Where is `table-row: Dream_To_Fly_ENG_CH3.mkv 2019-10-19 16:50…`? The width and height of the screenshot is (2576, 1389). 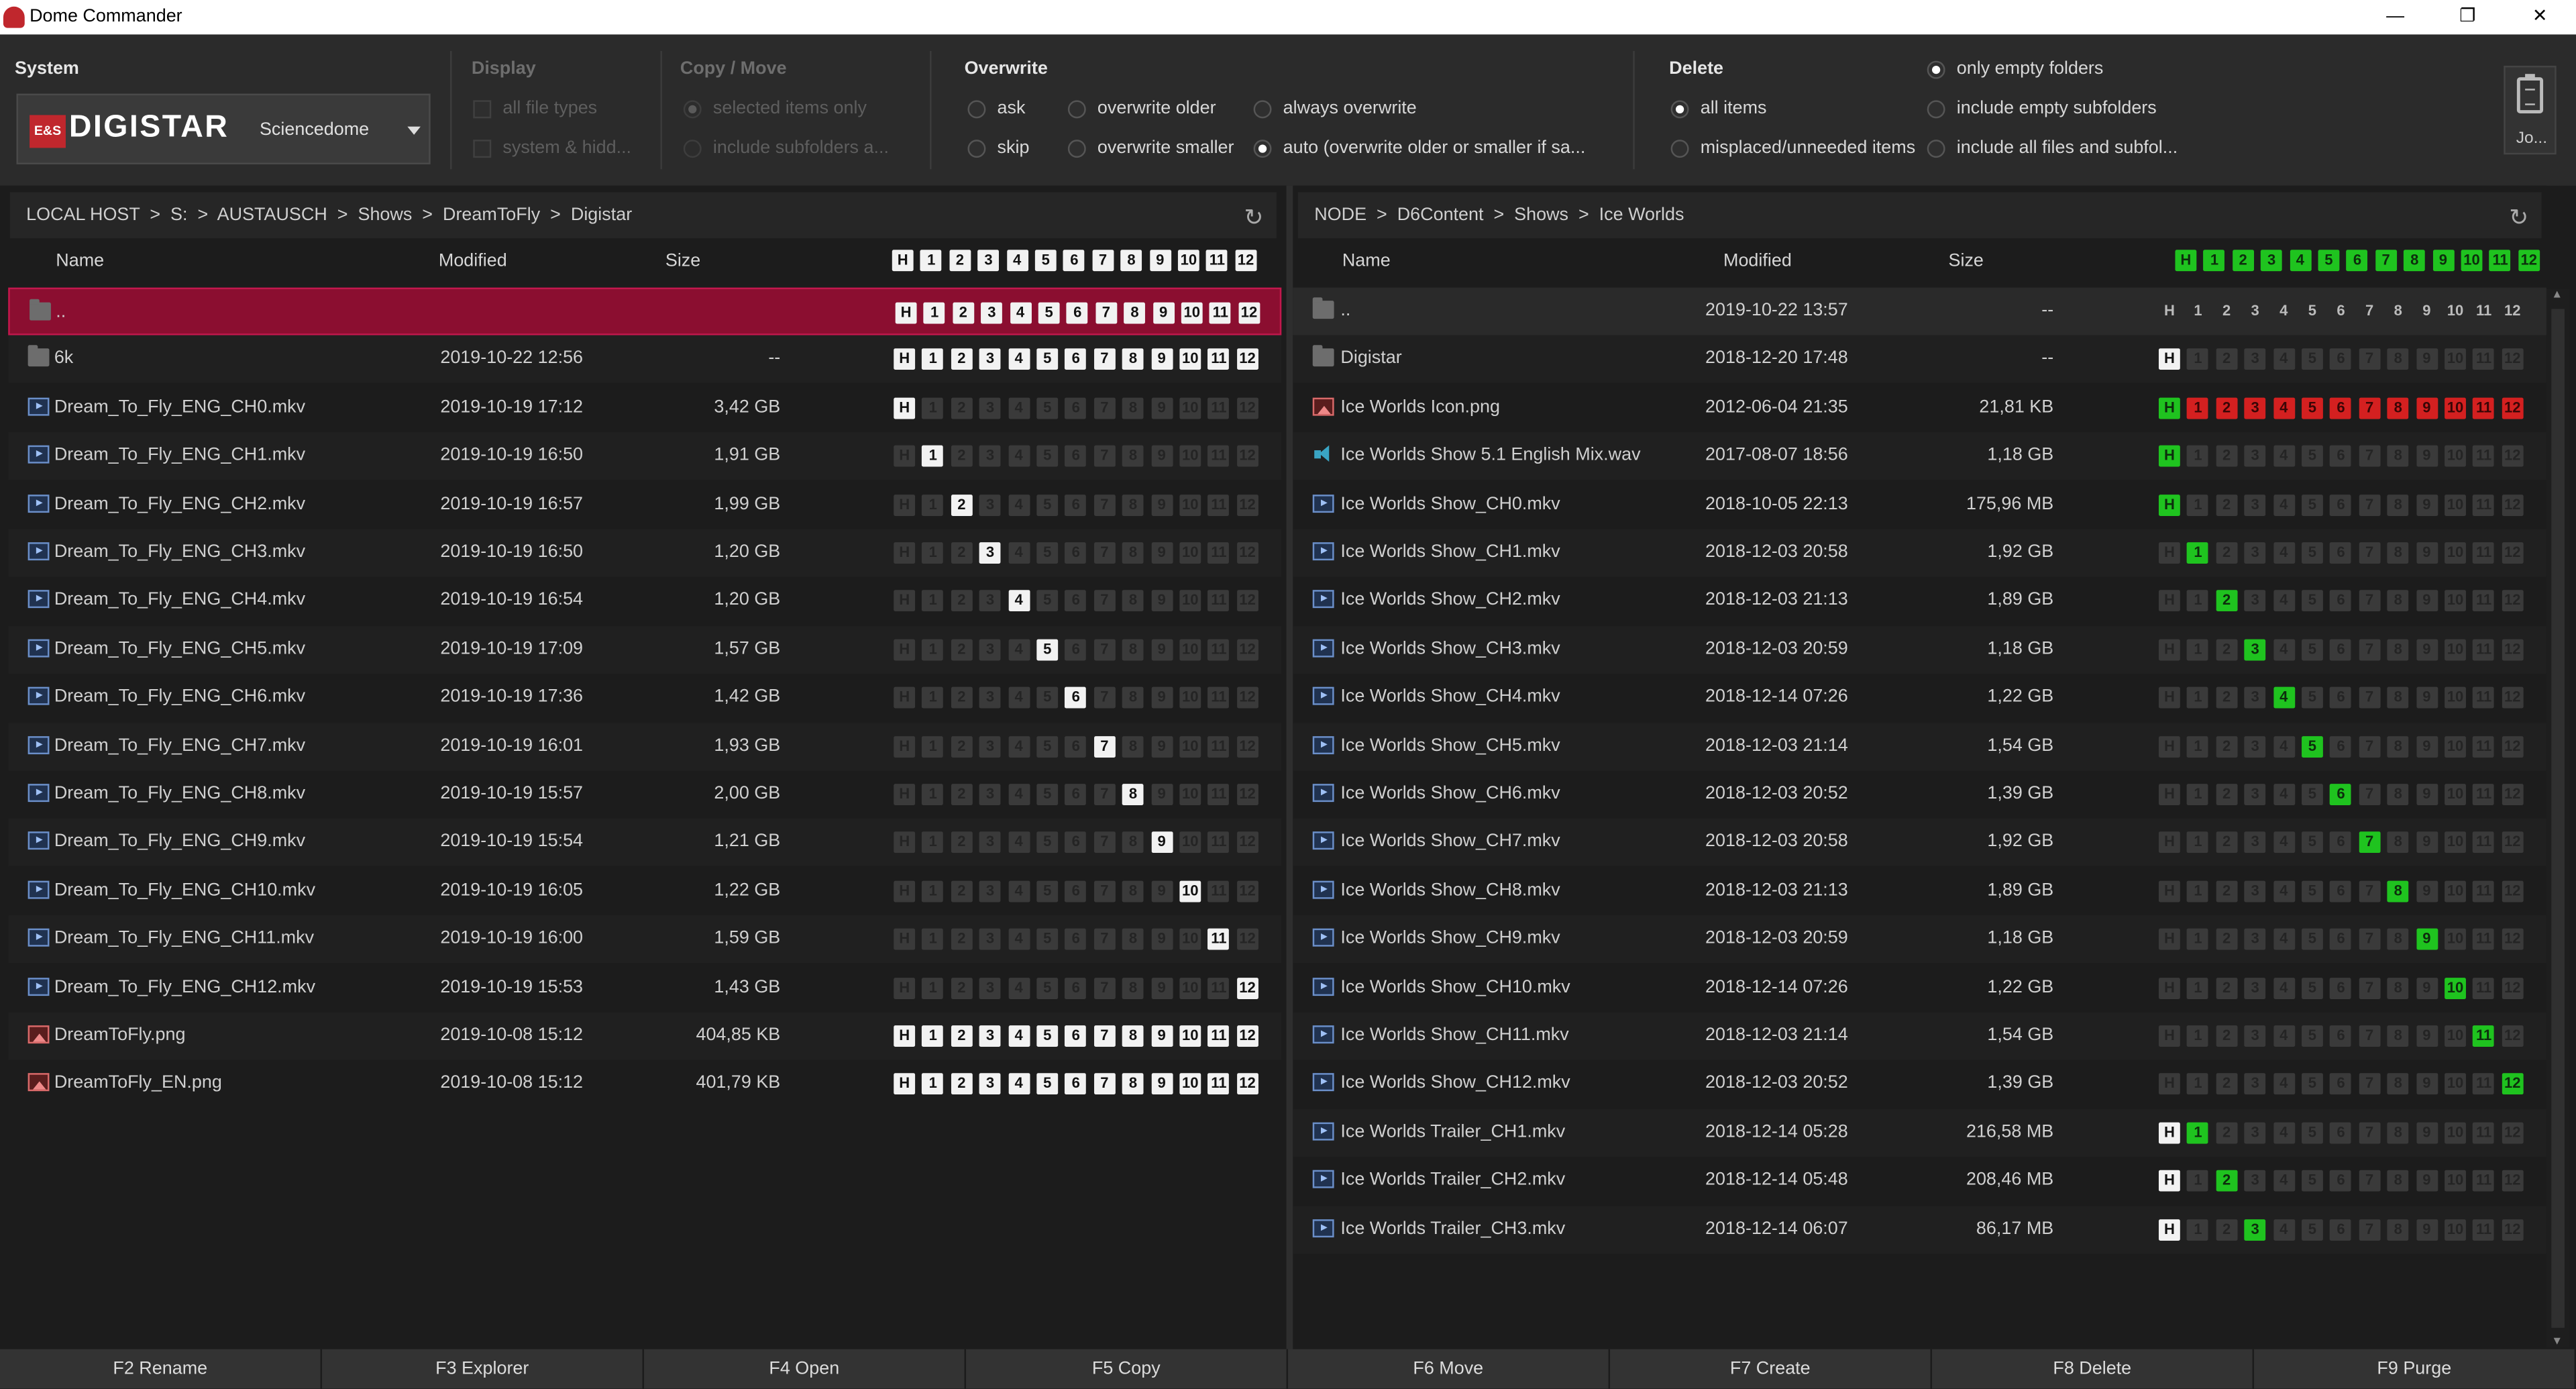
table-row: Dream_To_Fly_ENG_CH3.mkv 2019-10-19 16:50… is located at coordinates (645, 553).